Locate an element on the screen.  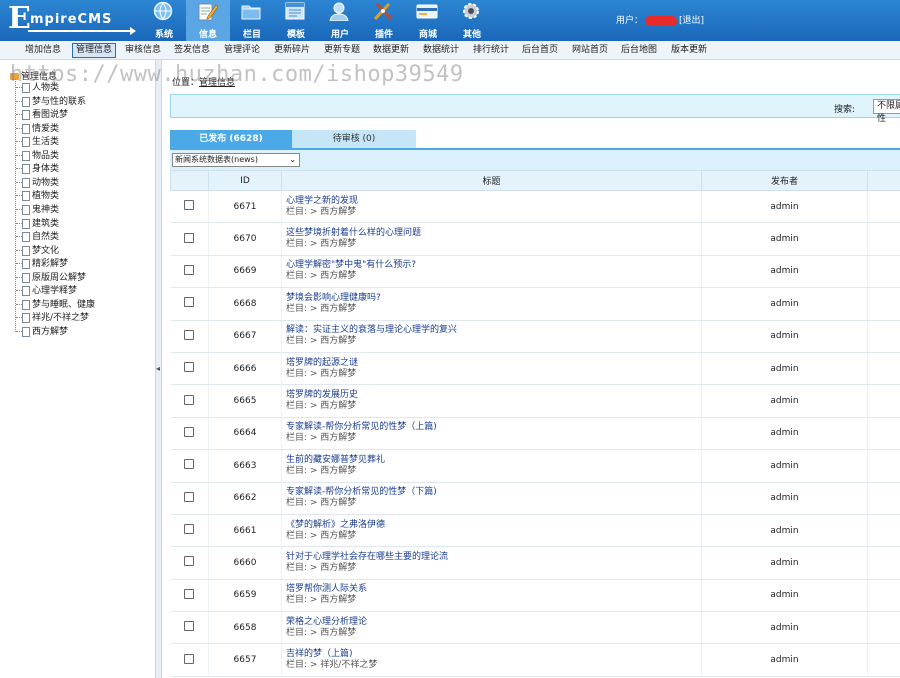
tree-item: 西方解梦 is located at coordinates (42, 332).